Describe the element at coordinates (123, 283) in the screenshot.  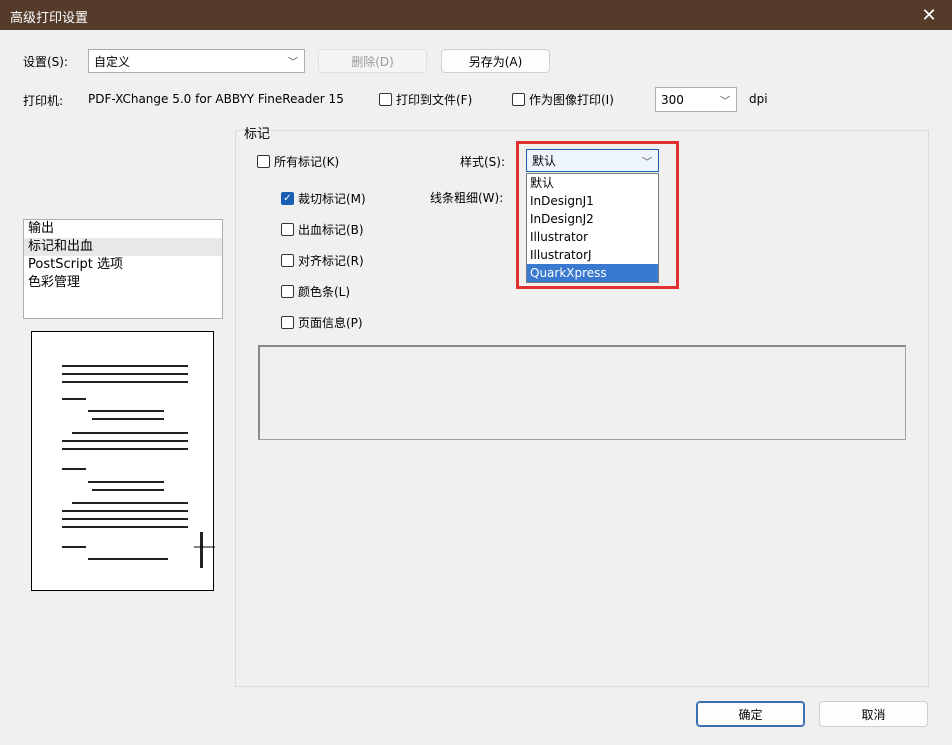
I see `list-item-color-management: 色彩管理` at that location.